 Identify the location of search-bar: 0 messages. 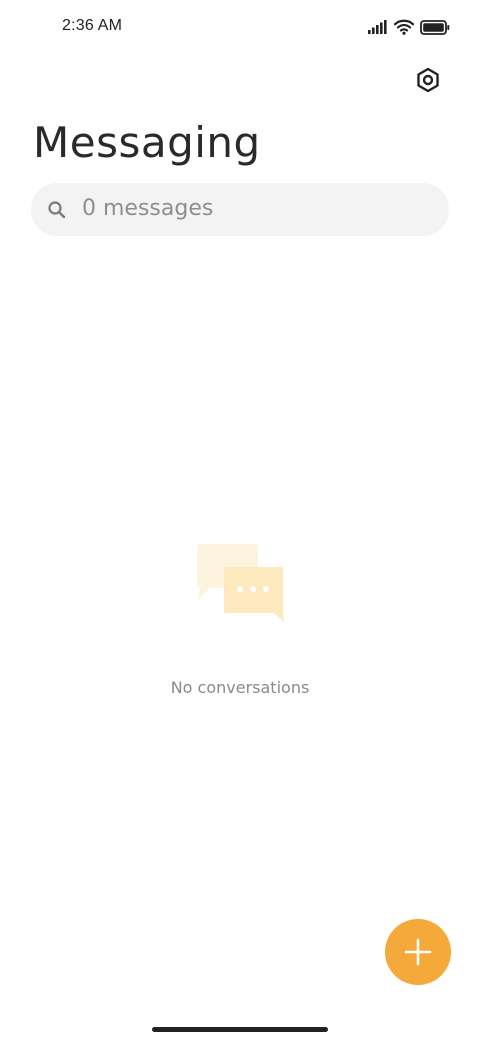
(240, 209).